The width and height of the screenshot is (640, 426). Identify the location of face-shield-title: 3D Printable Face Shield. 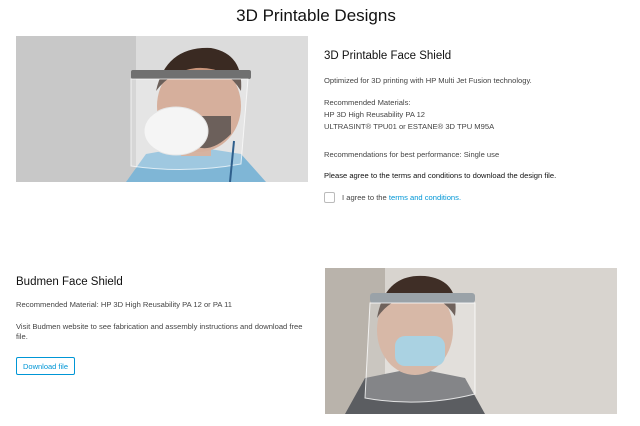
(388, 56).